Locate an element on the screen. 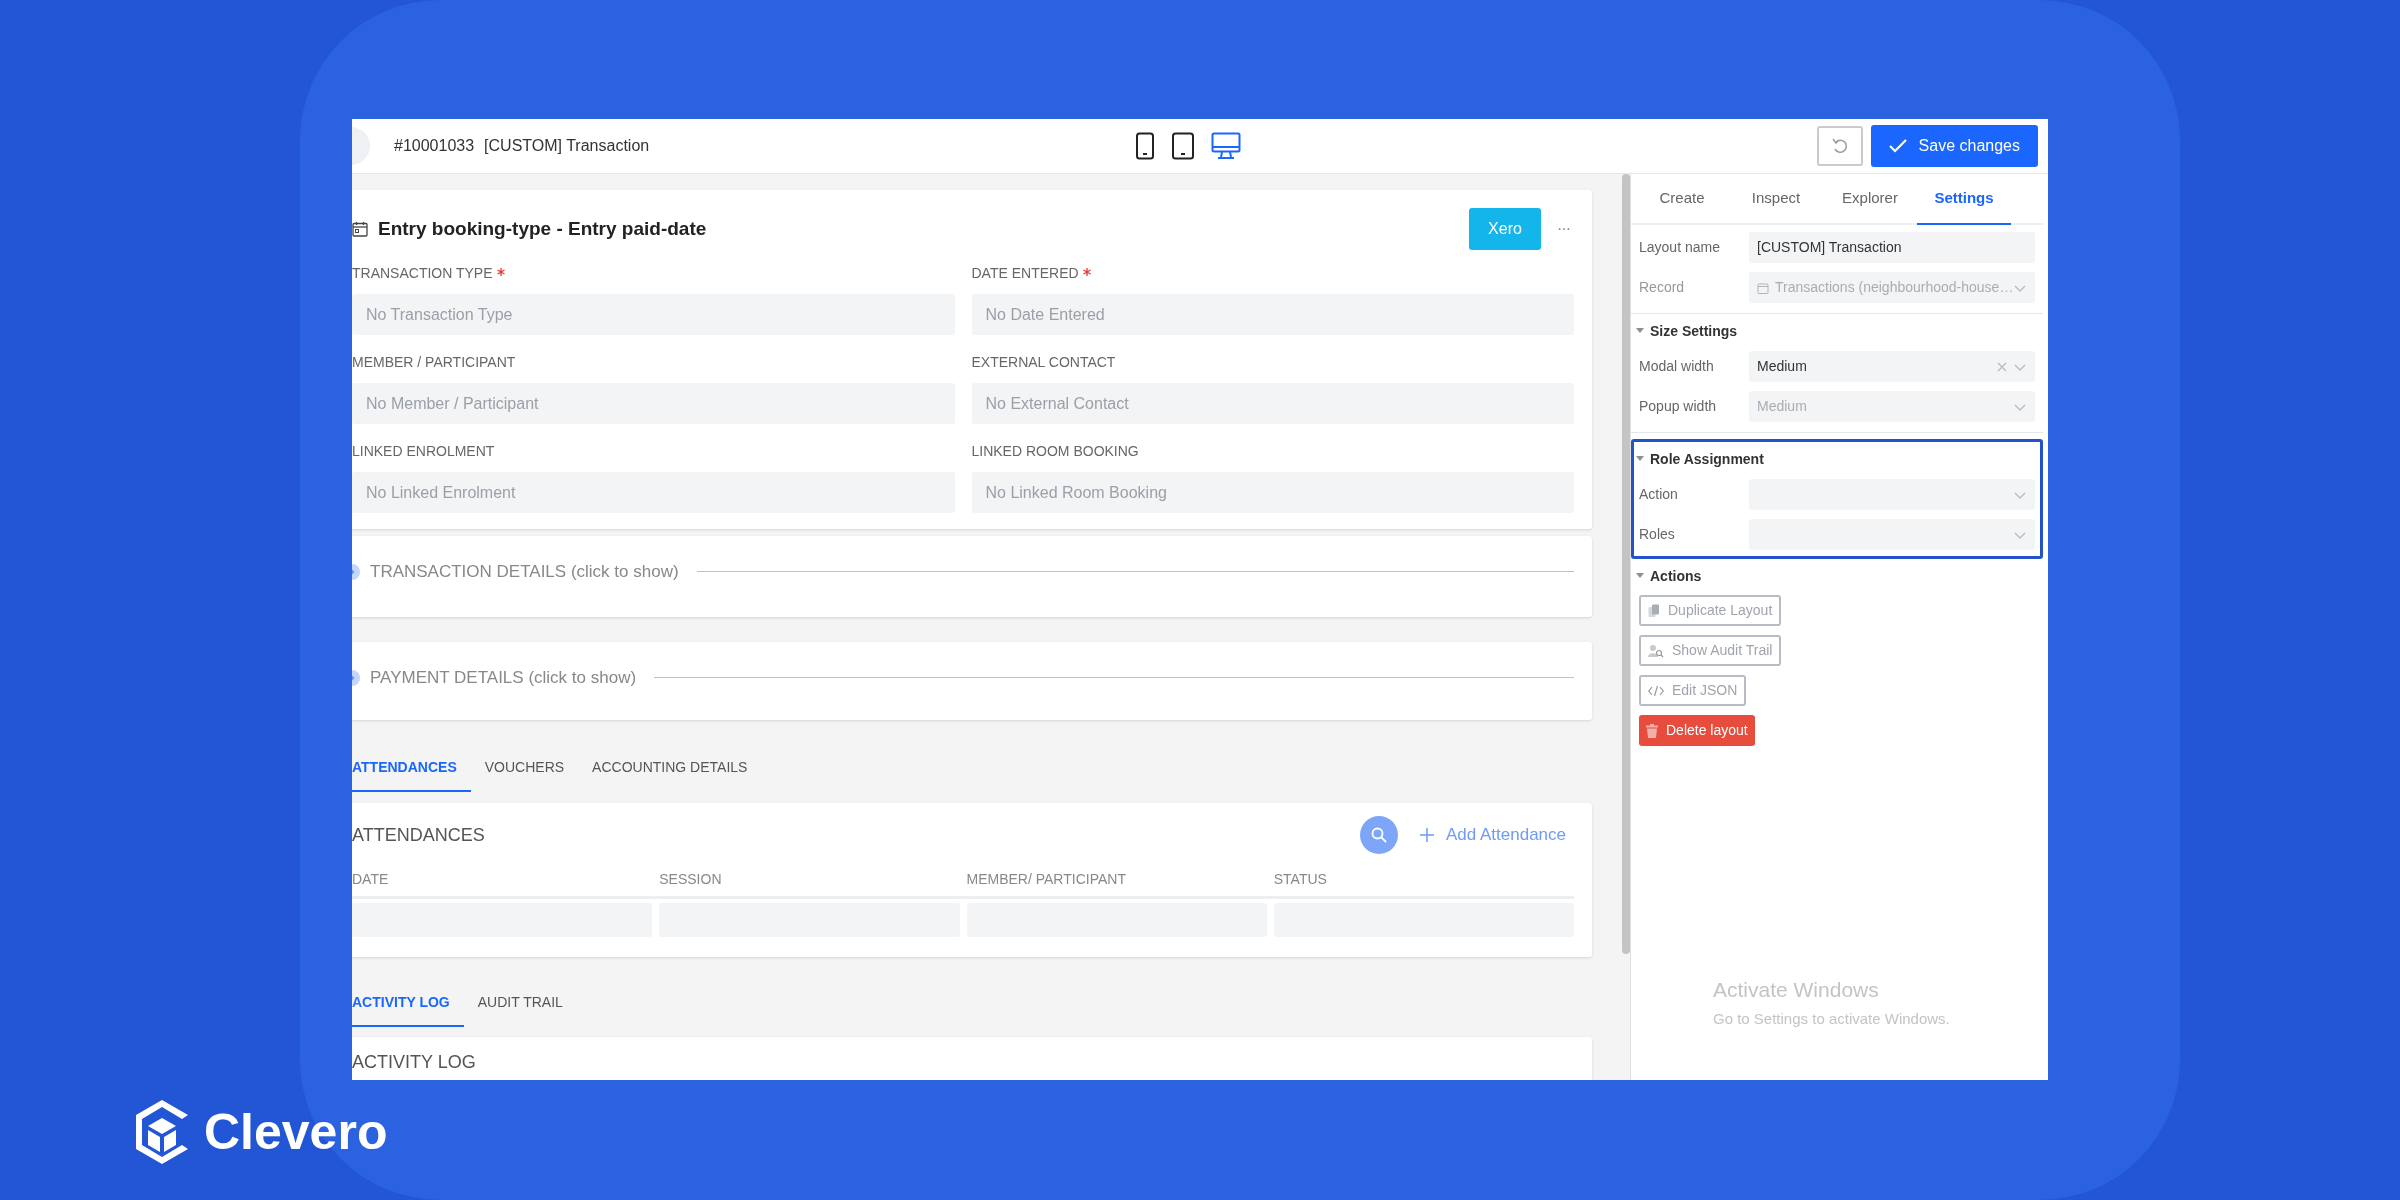  group-title: Actions is located at coordinates (1676, 576).